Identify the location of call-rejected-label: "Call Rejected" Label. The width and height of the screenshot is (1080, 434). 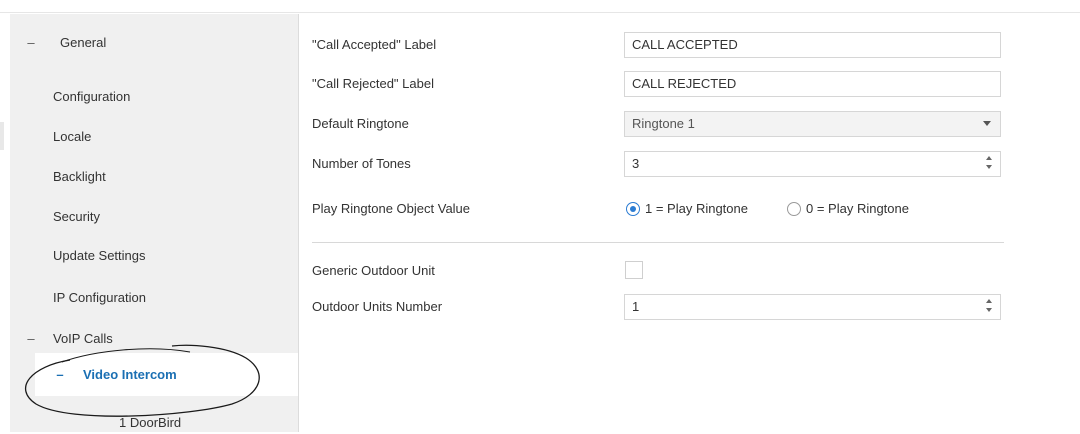
(373, 83).